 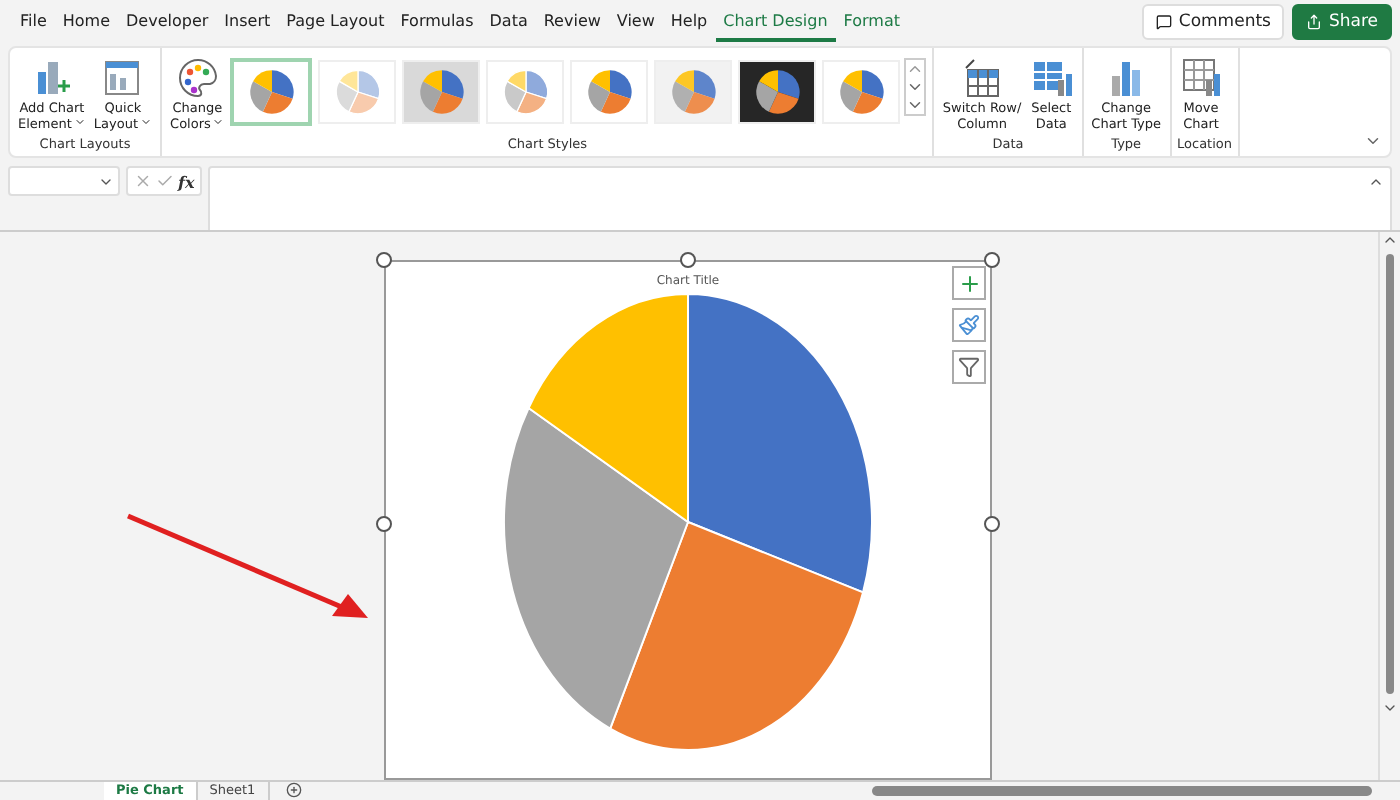 I want to click on style-brush-button, so click(x=969, y=325).